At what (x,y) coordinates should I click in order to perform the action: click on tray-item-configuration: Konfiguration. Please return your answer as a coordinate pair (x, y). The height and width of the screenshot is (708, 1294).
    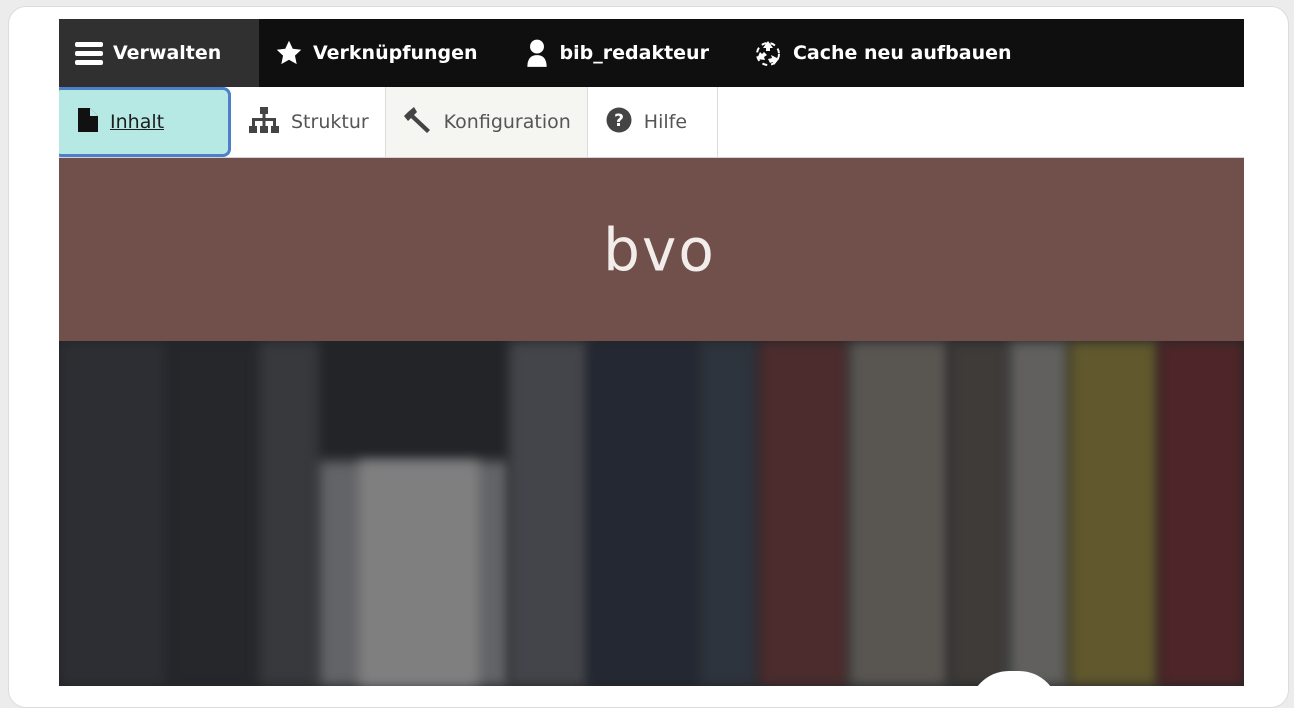
    Looking at the image, I should click on (486, 122).